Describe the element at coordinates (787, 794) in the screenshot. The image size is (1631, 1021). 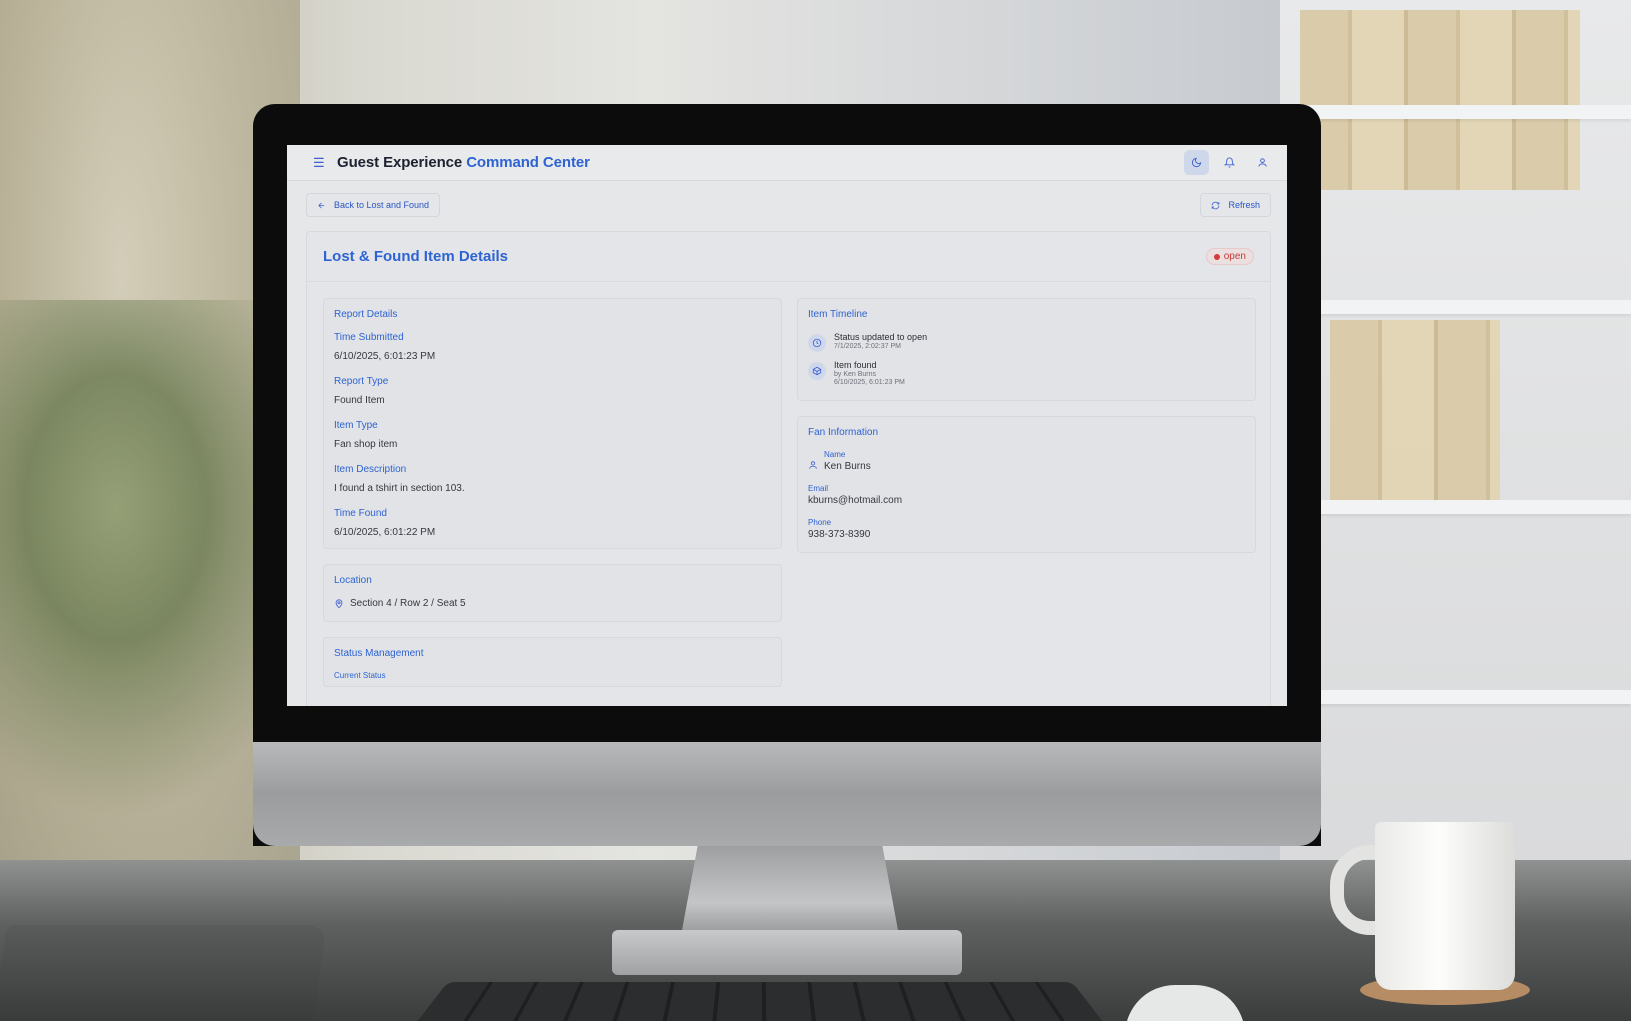
I see `monitor-chin` at that location.